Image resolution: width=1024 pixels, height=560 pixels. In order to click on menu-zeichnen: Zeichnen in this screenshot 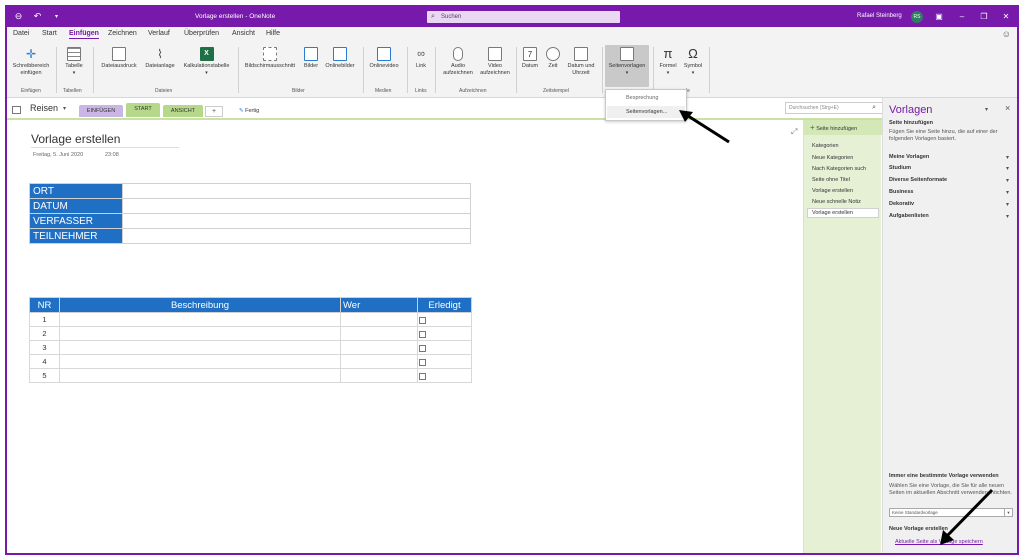, I will do `click(122, 33)`.